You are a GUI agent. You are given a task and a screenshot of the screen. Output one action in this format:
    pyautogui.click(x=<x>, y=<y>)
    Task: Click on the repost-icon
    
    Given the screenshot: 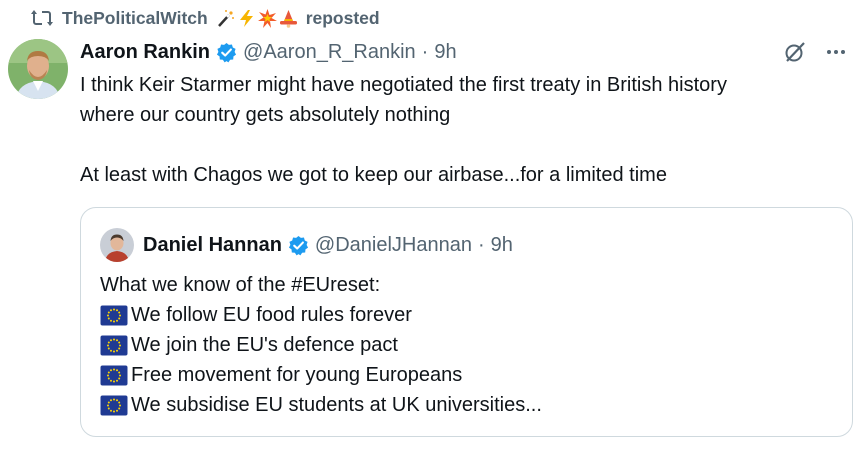 What is the action you would take?
    pyautogui.click(x=42, y=18)
    